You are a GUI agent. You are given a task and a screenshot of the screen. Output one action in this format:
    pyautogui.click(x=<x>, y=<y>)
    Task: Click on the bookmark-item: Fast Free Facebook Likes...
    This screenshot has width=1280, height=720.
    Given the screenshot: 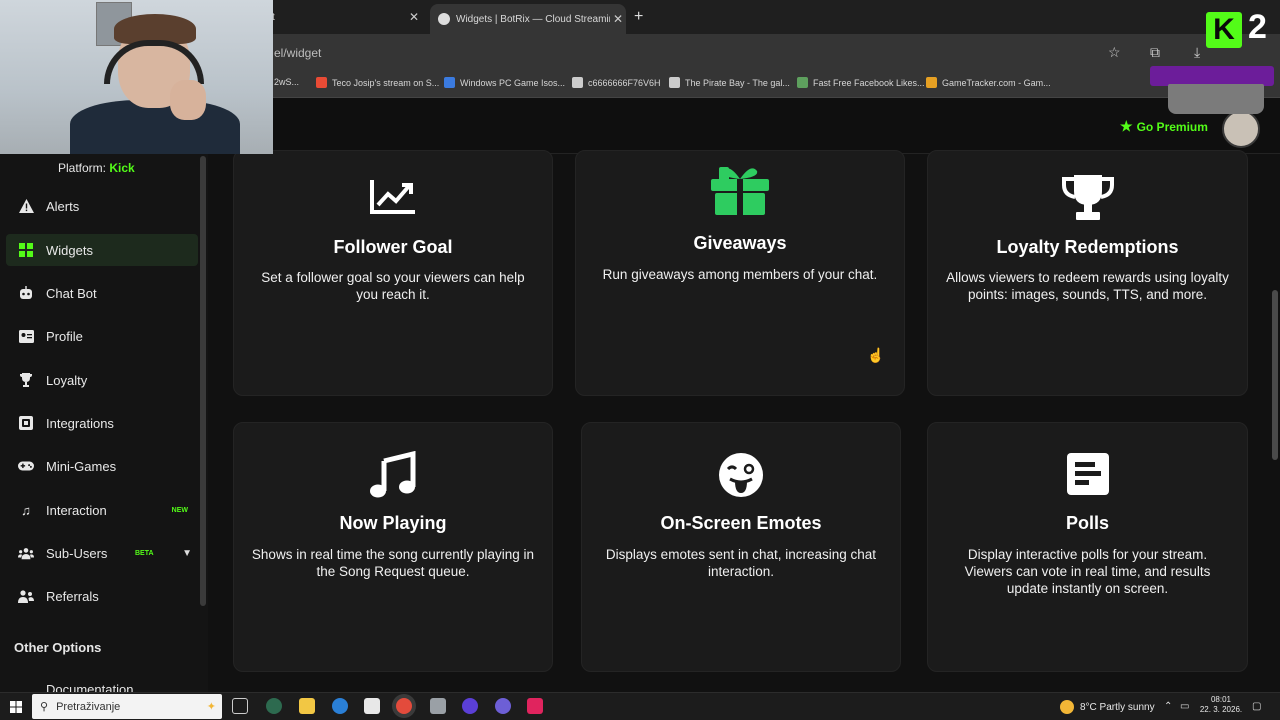 What is the action you would take?
    pyautogui.click(x=861, y=82)
    